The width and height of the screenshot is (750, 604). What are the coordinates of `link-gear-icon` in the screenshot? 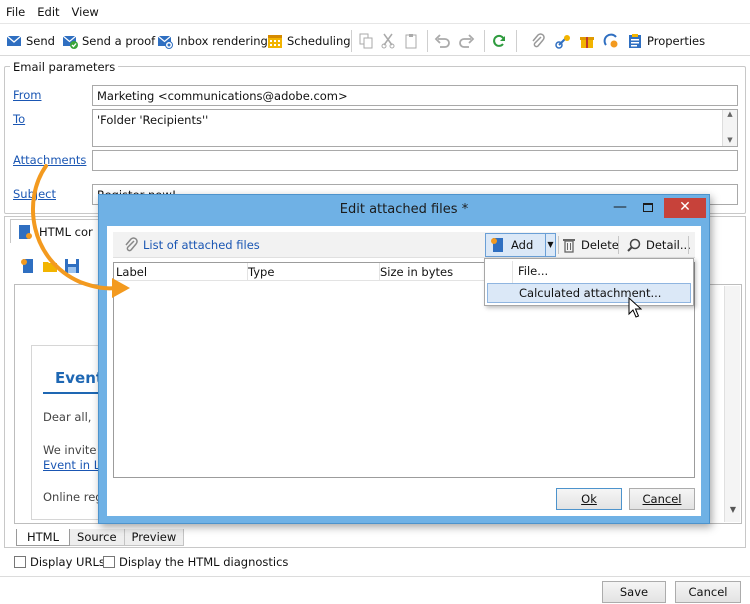 It's located at (563, 41).